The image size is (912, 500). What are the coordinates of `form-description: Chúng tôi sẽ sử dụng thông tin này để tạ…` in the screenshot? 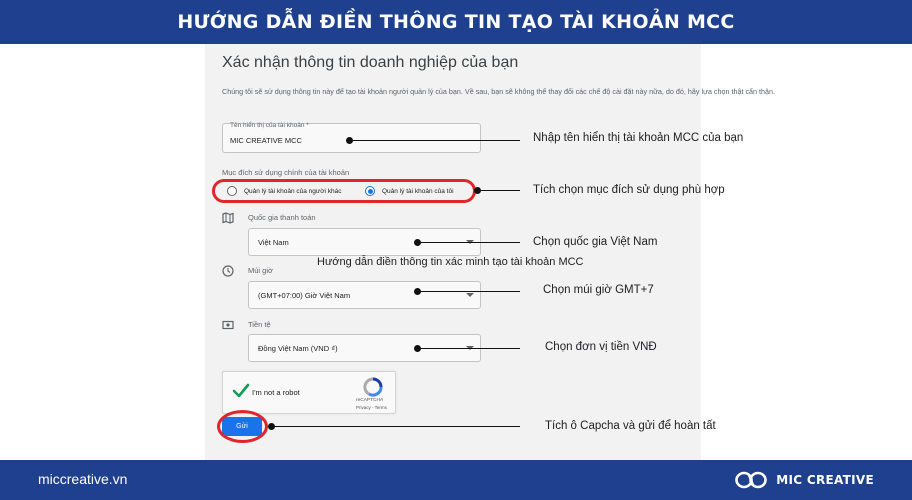 It's located at (499, 91).